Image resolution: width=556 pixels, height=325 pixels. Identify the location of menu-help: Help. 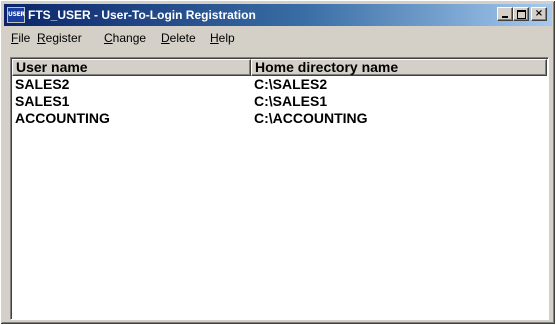
(222, 38).